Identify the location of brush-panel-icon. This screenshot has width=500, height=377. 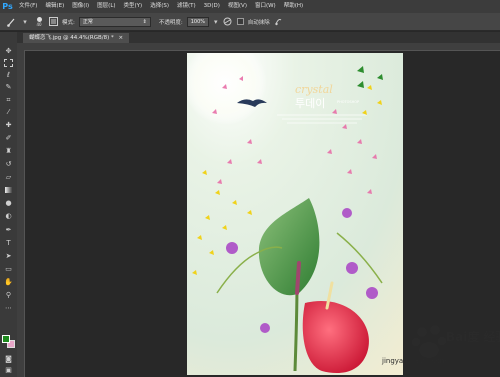
(53, 22).